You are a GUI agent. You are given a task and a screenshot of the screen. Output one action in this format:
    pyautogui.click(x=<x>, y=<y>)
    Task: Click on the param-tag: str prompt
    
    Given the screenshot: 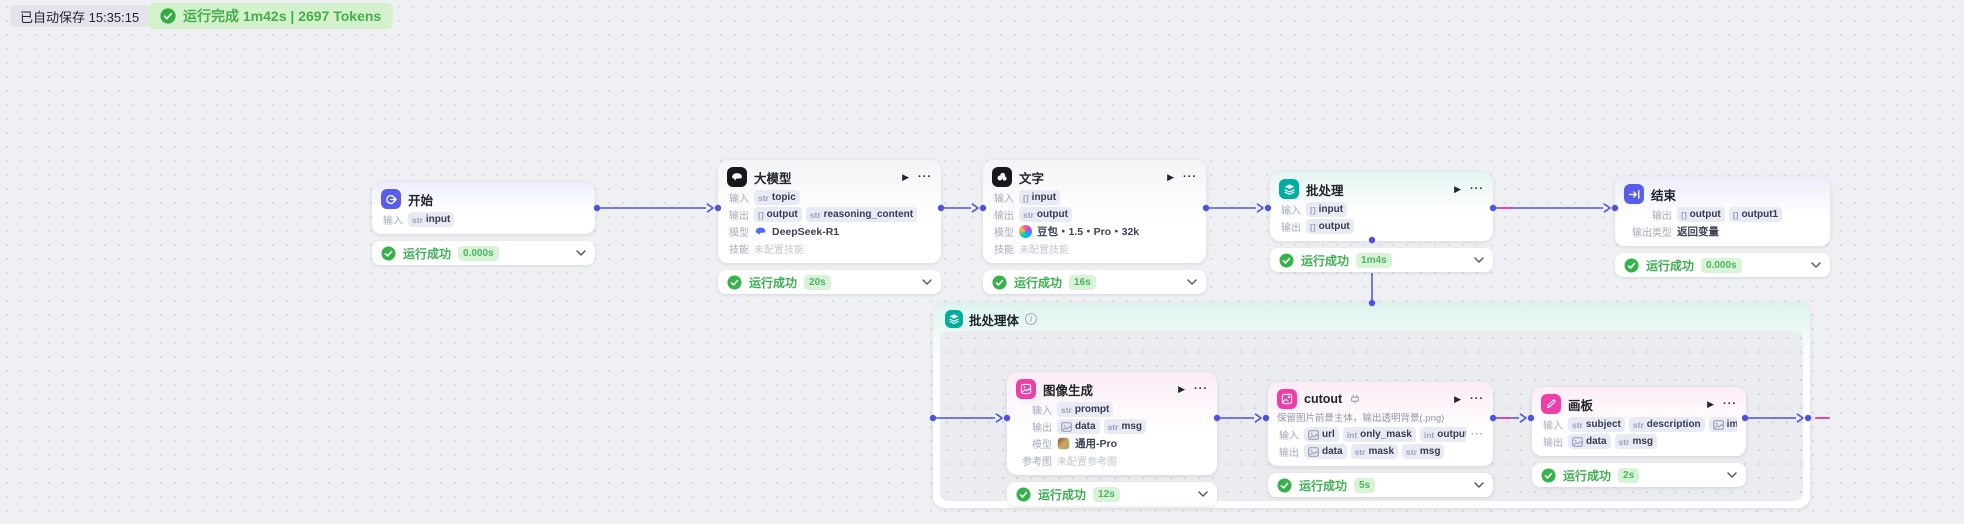 What is the action you would take?
    pyautogui.click(x=1085, y=409)
    